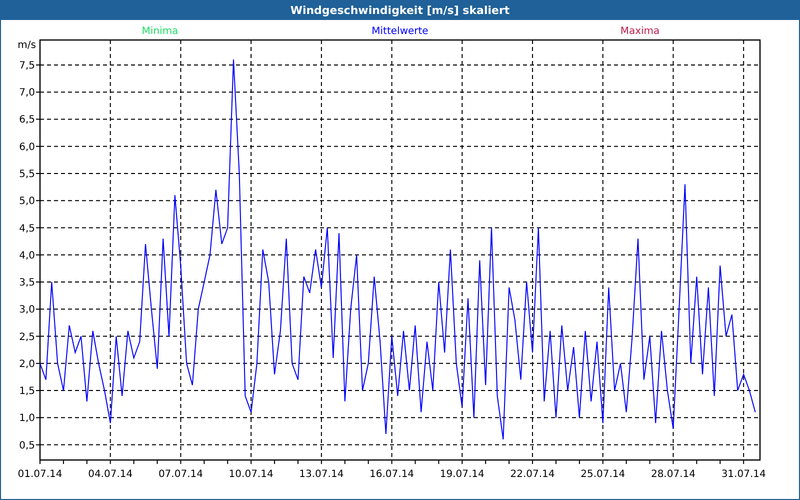 This screenshot has height=500, width=800. Describe the element at coordinates (27, 446) in the screenshot. I see `y-axis-label: 0,5` at that location.